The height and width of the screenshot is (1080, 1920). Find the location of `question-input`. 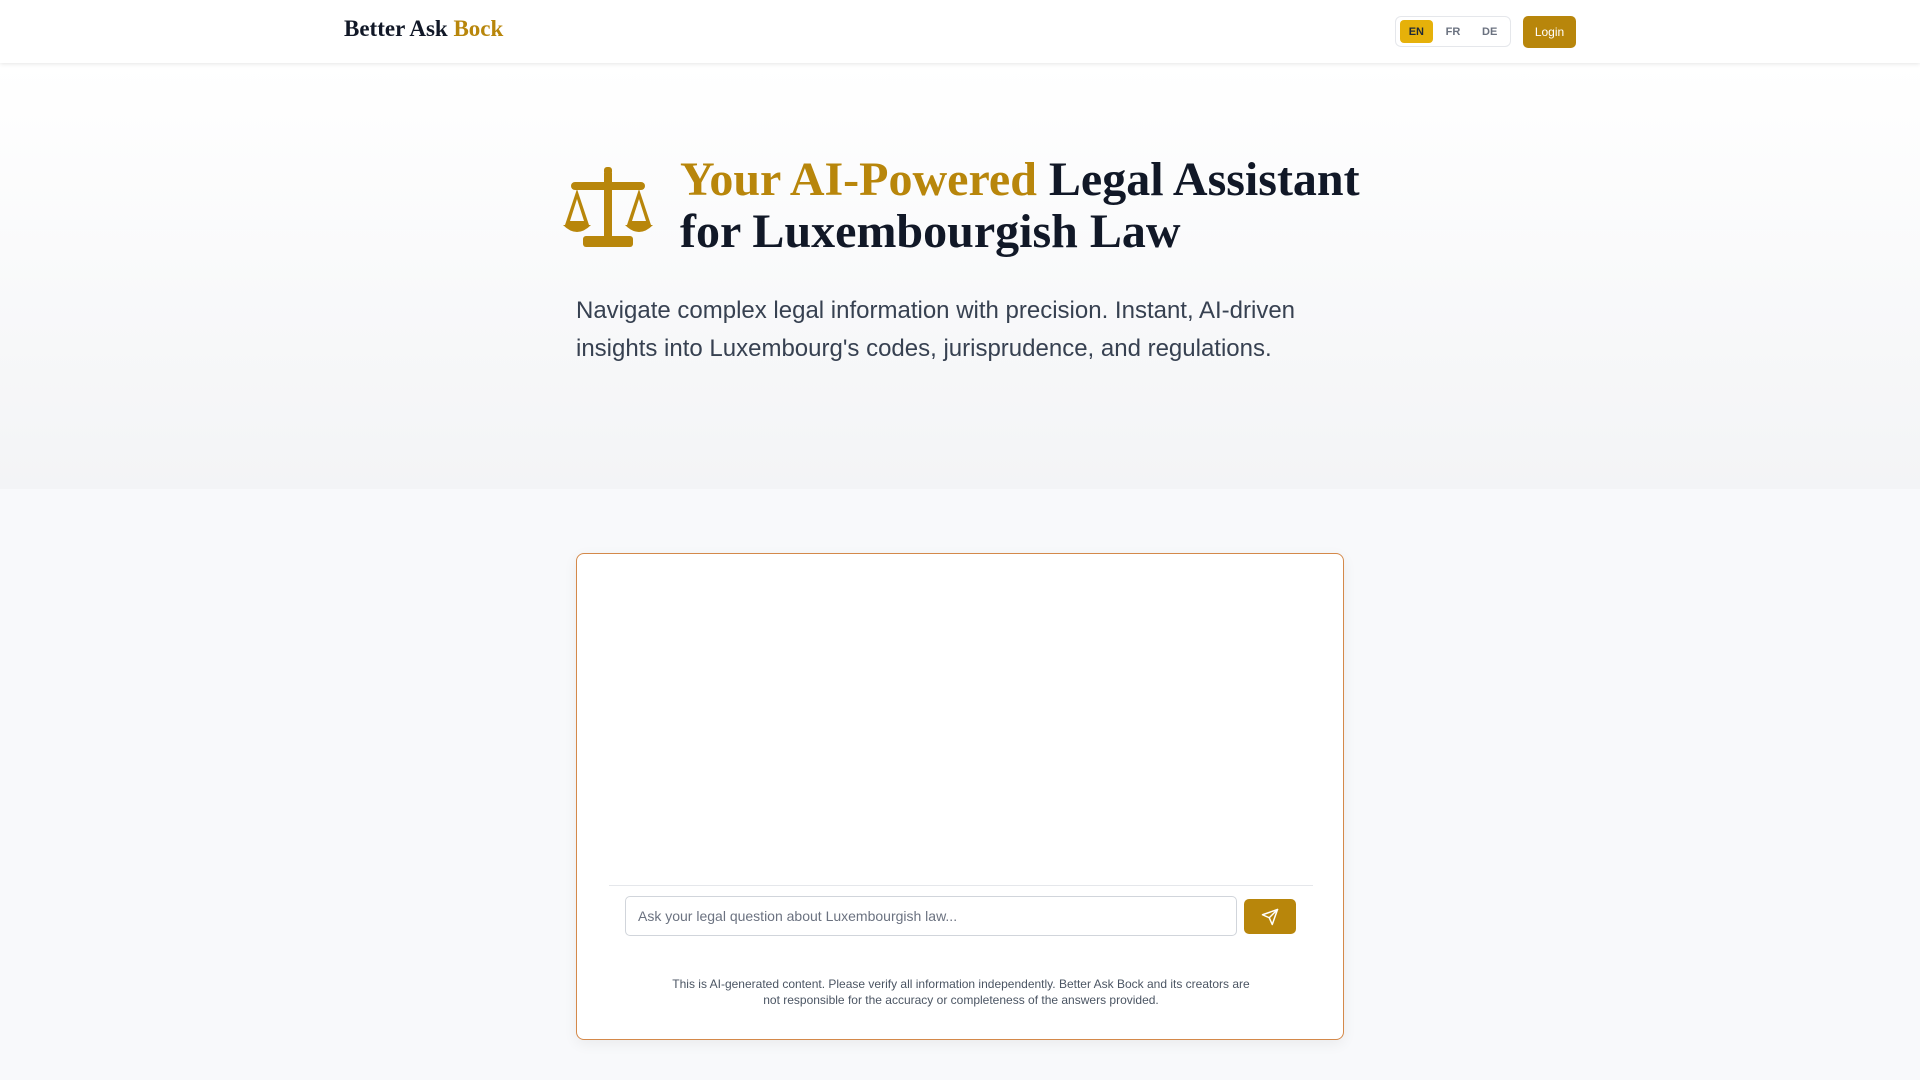

question-input is located at coordinates (931, 916).